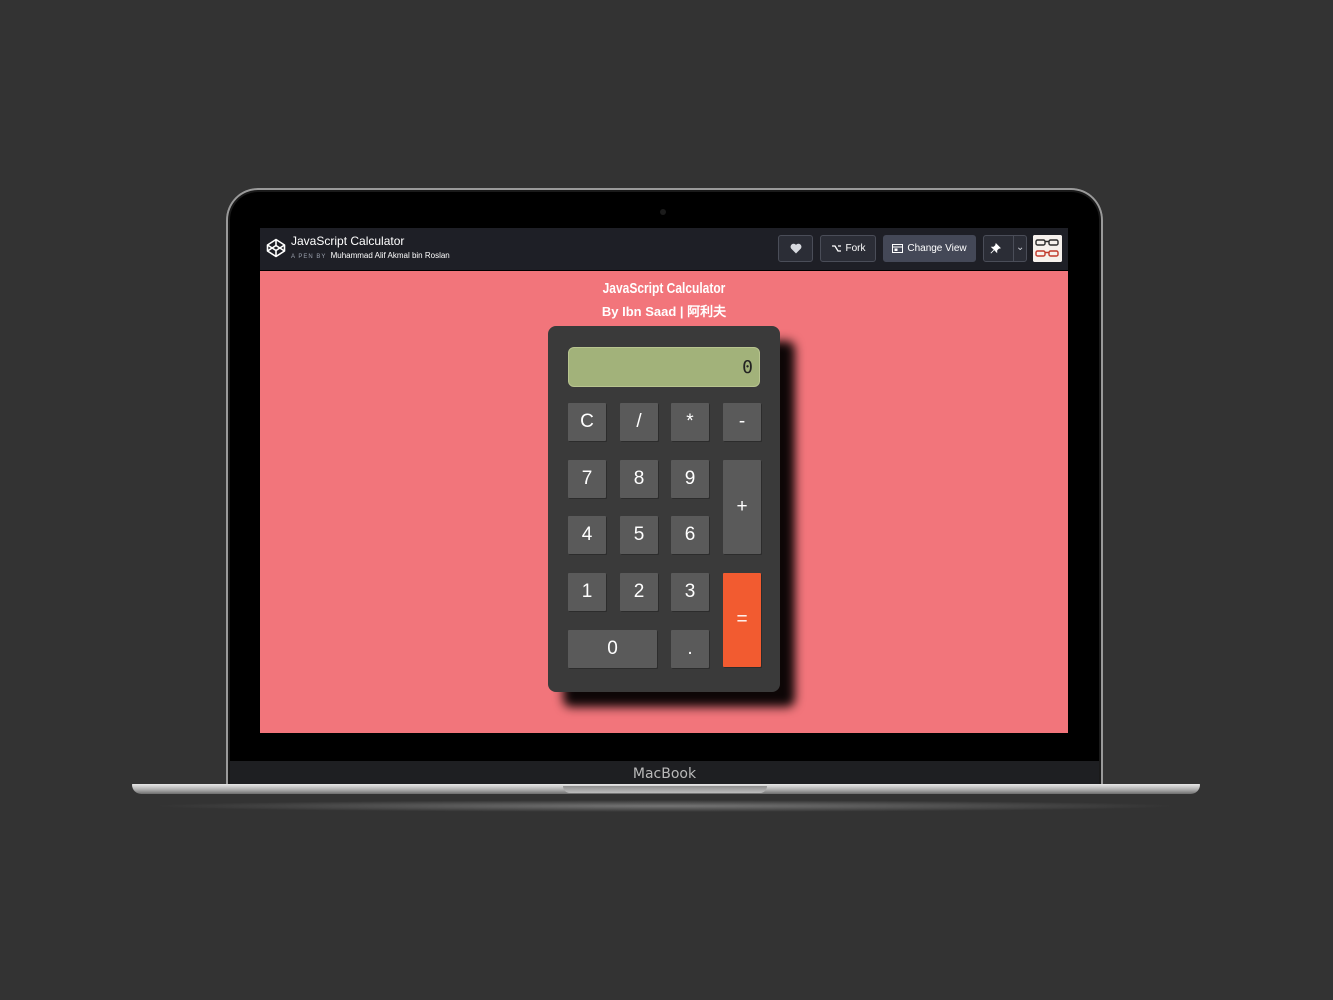 The width and height of the screenshot is (1333, 1000). What do you see at coordinates (309, 257) in the screenshot?
I see `pen-by-prefix: A PEN BY` at bounding box center [309, 257].